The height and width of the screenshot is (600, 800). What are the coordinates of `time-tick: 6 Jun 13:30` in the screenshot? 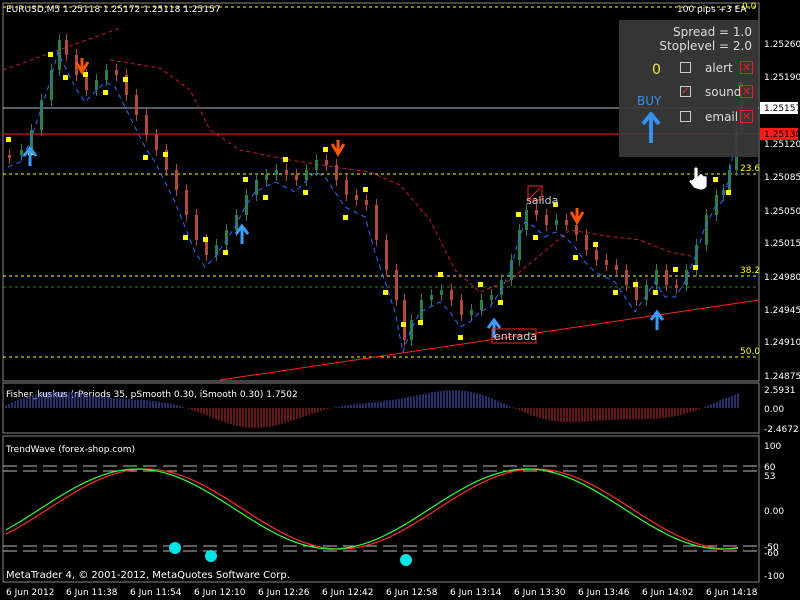 It's located at (540, 593).